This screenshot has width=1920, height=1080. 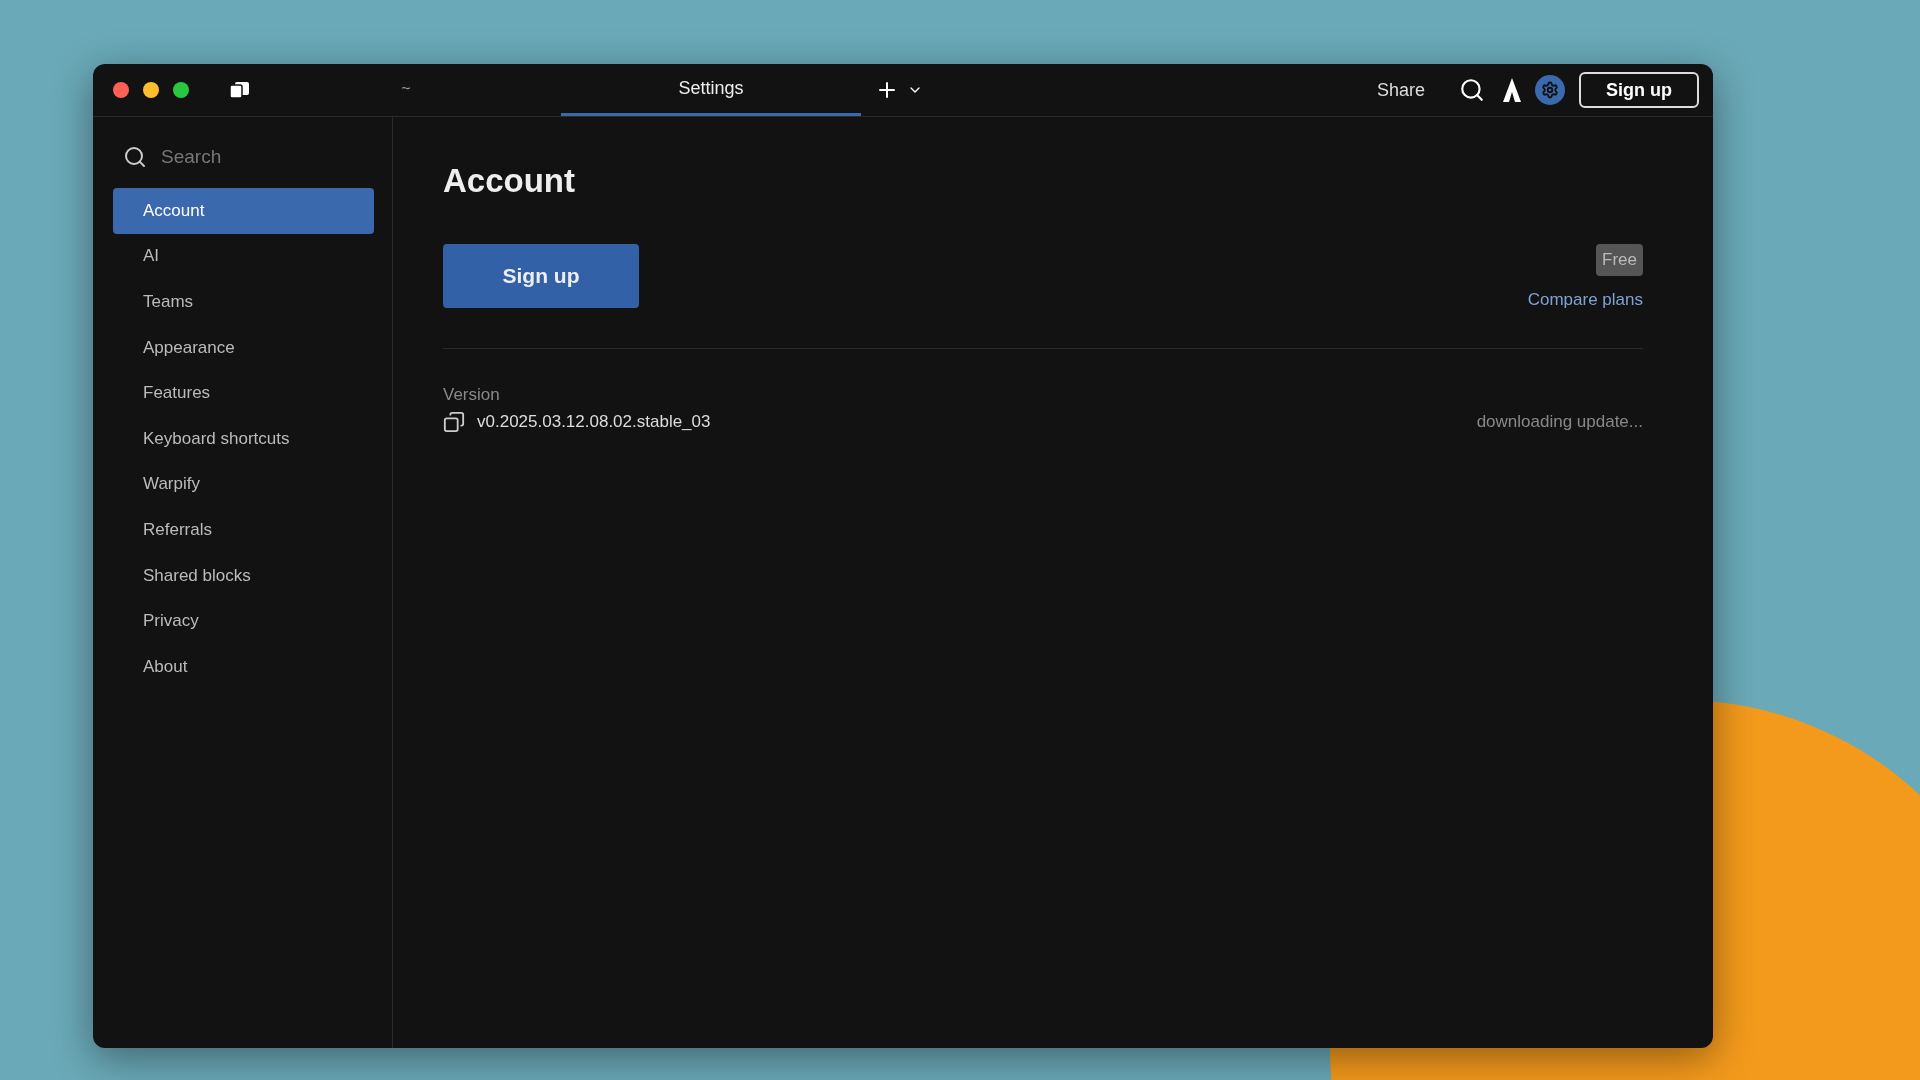 I want to click on zoom-button, so click(x=181, y=90).